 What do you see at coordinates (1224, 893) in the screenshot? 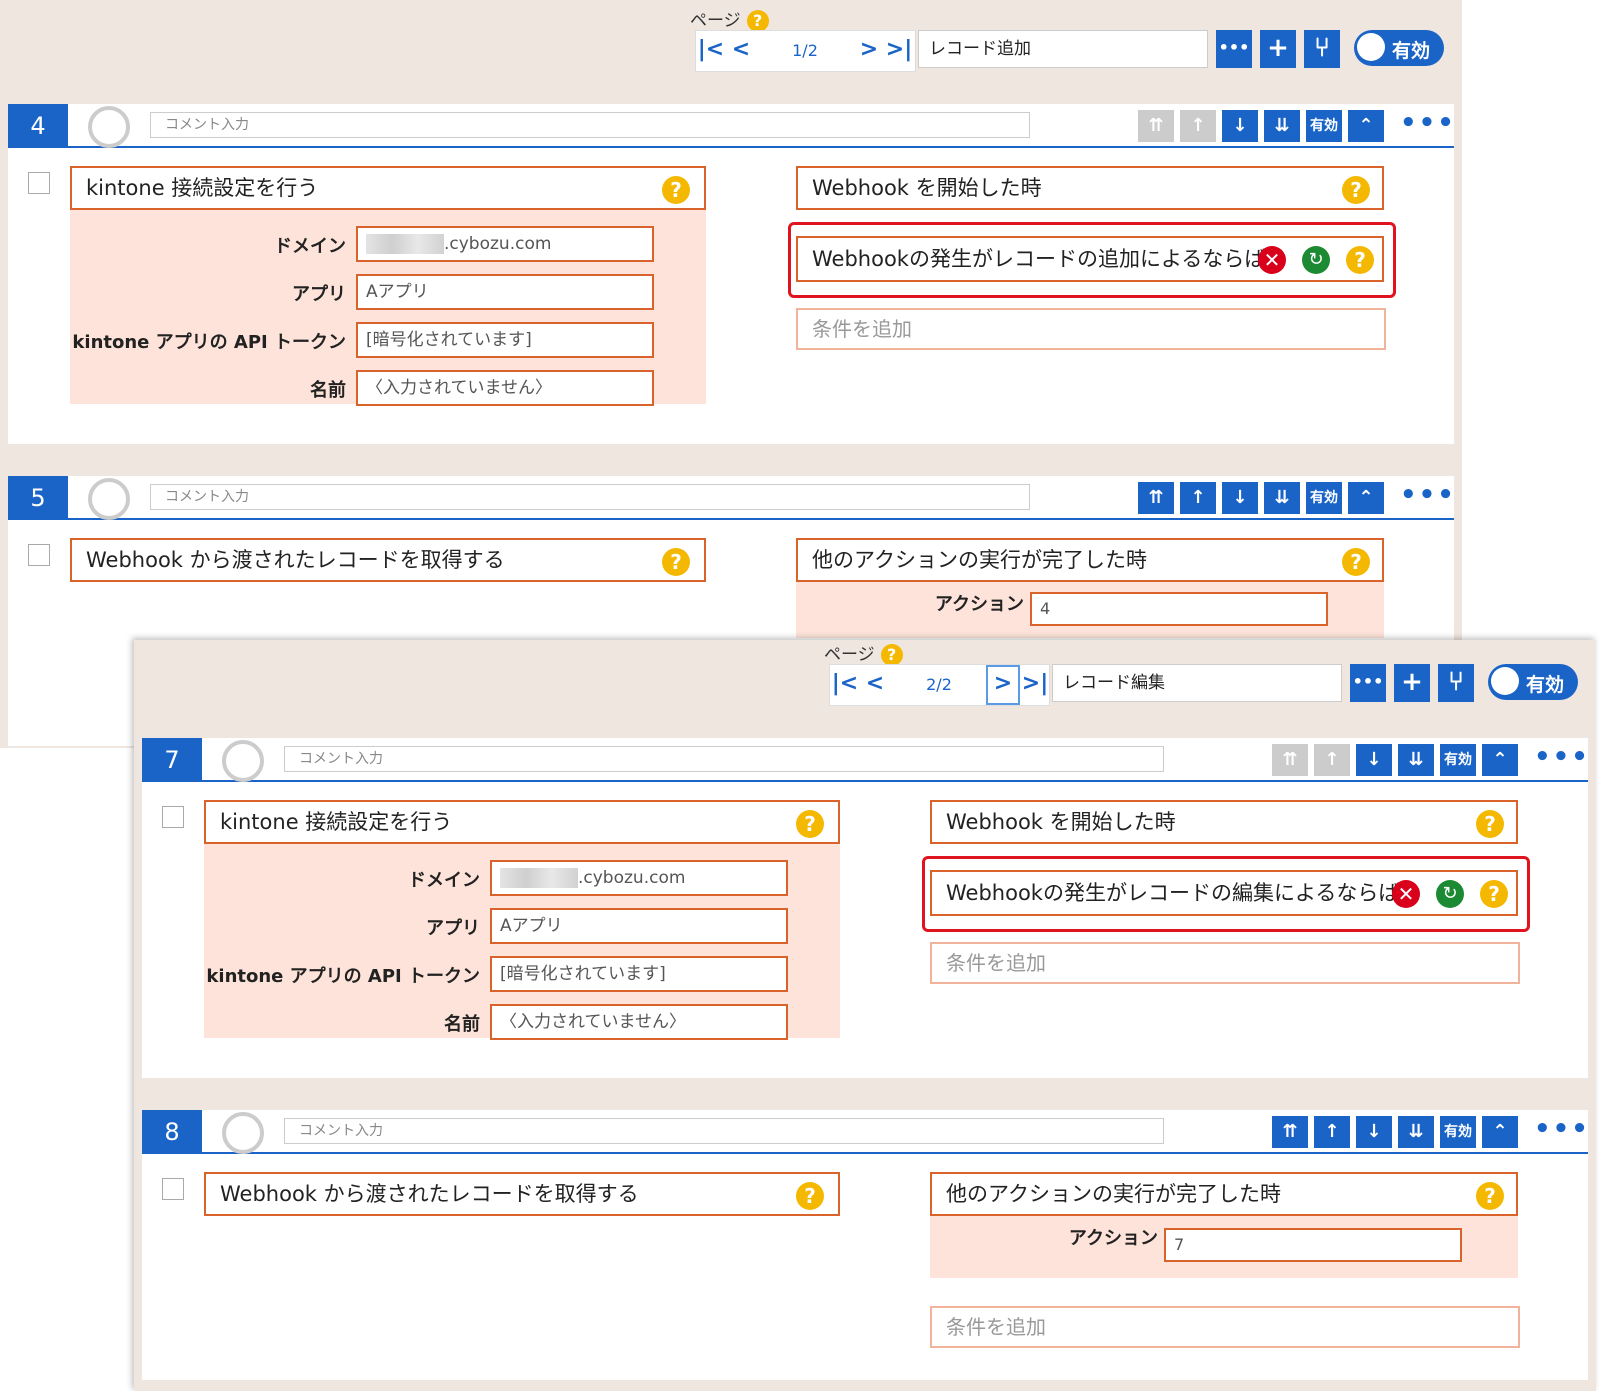
I see `condition-item: Webhookの発生がレコードの編集によるならば ✕ ↻?` at bounding box center [1224, 893].